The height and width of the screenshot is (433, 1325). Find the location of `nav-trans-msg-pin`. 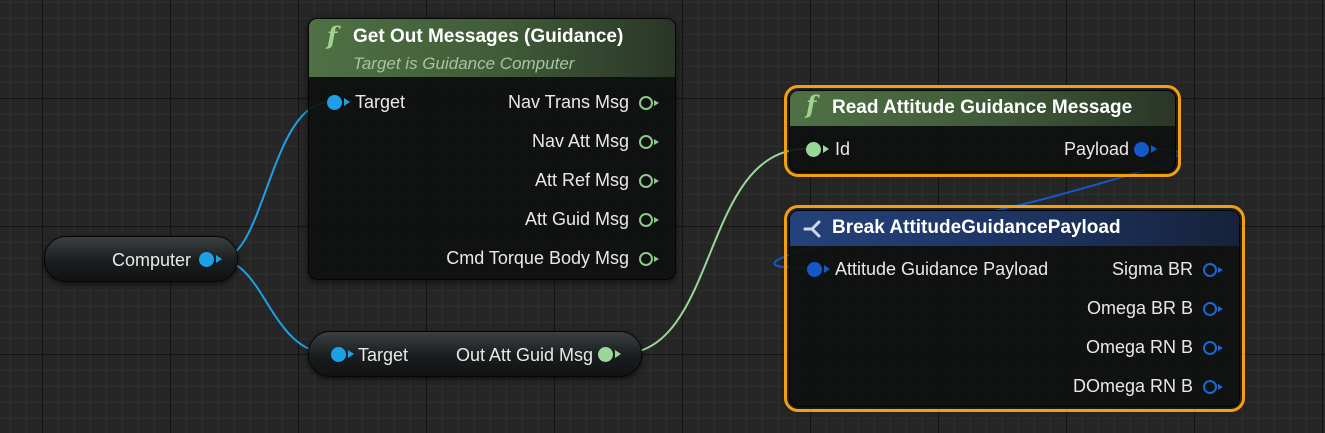

nav-trans-msg-pin is located at coordinates (649, 103).